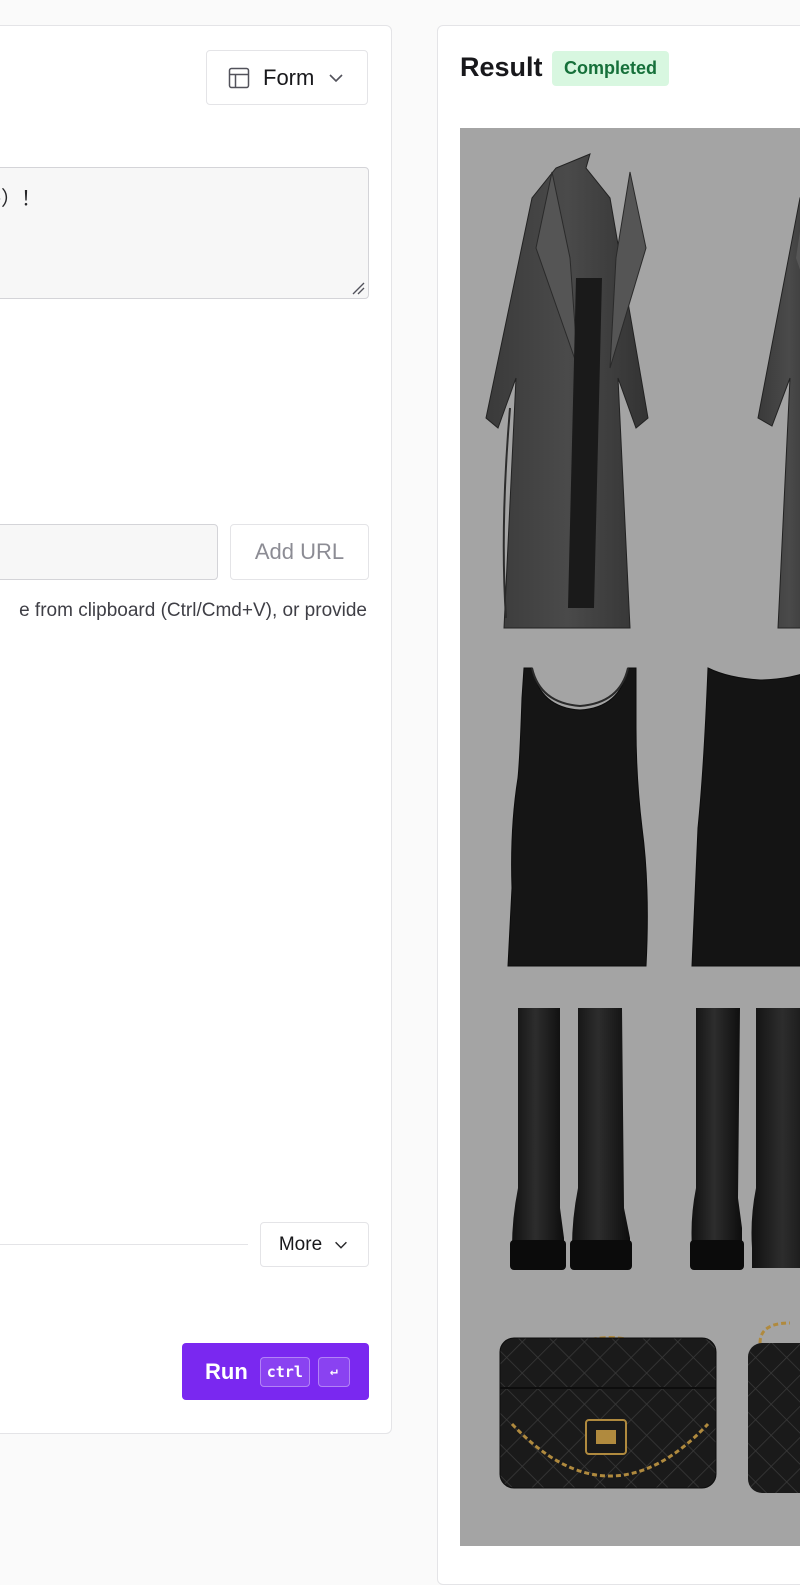  What do you see at coordinates (299, 552) in the screenshot?
I see `add-url-button: Add URL` at bounding box center [299, 552].